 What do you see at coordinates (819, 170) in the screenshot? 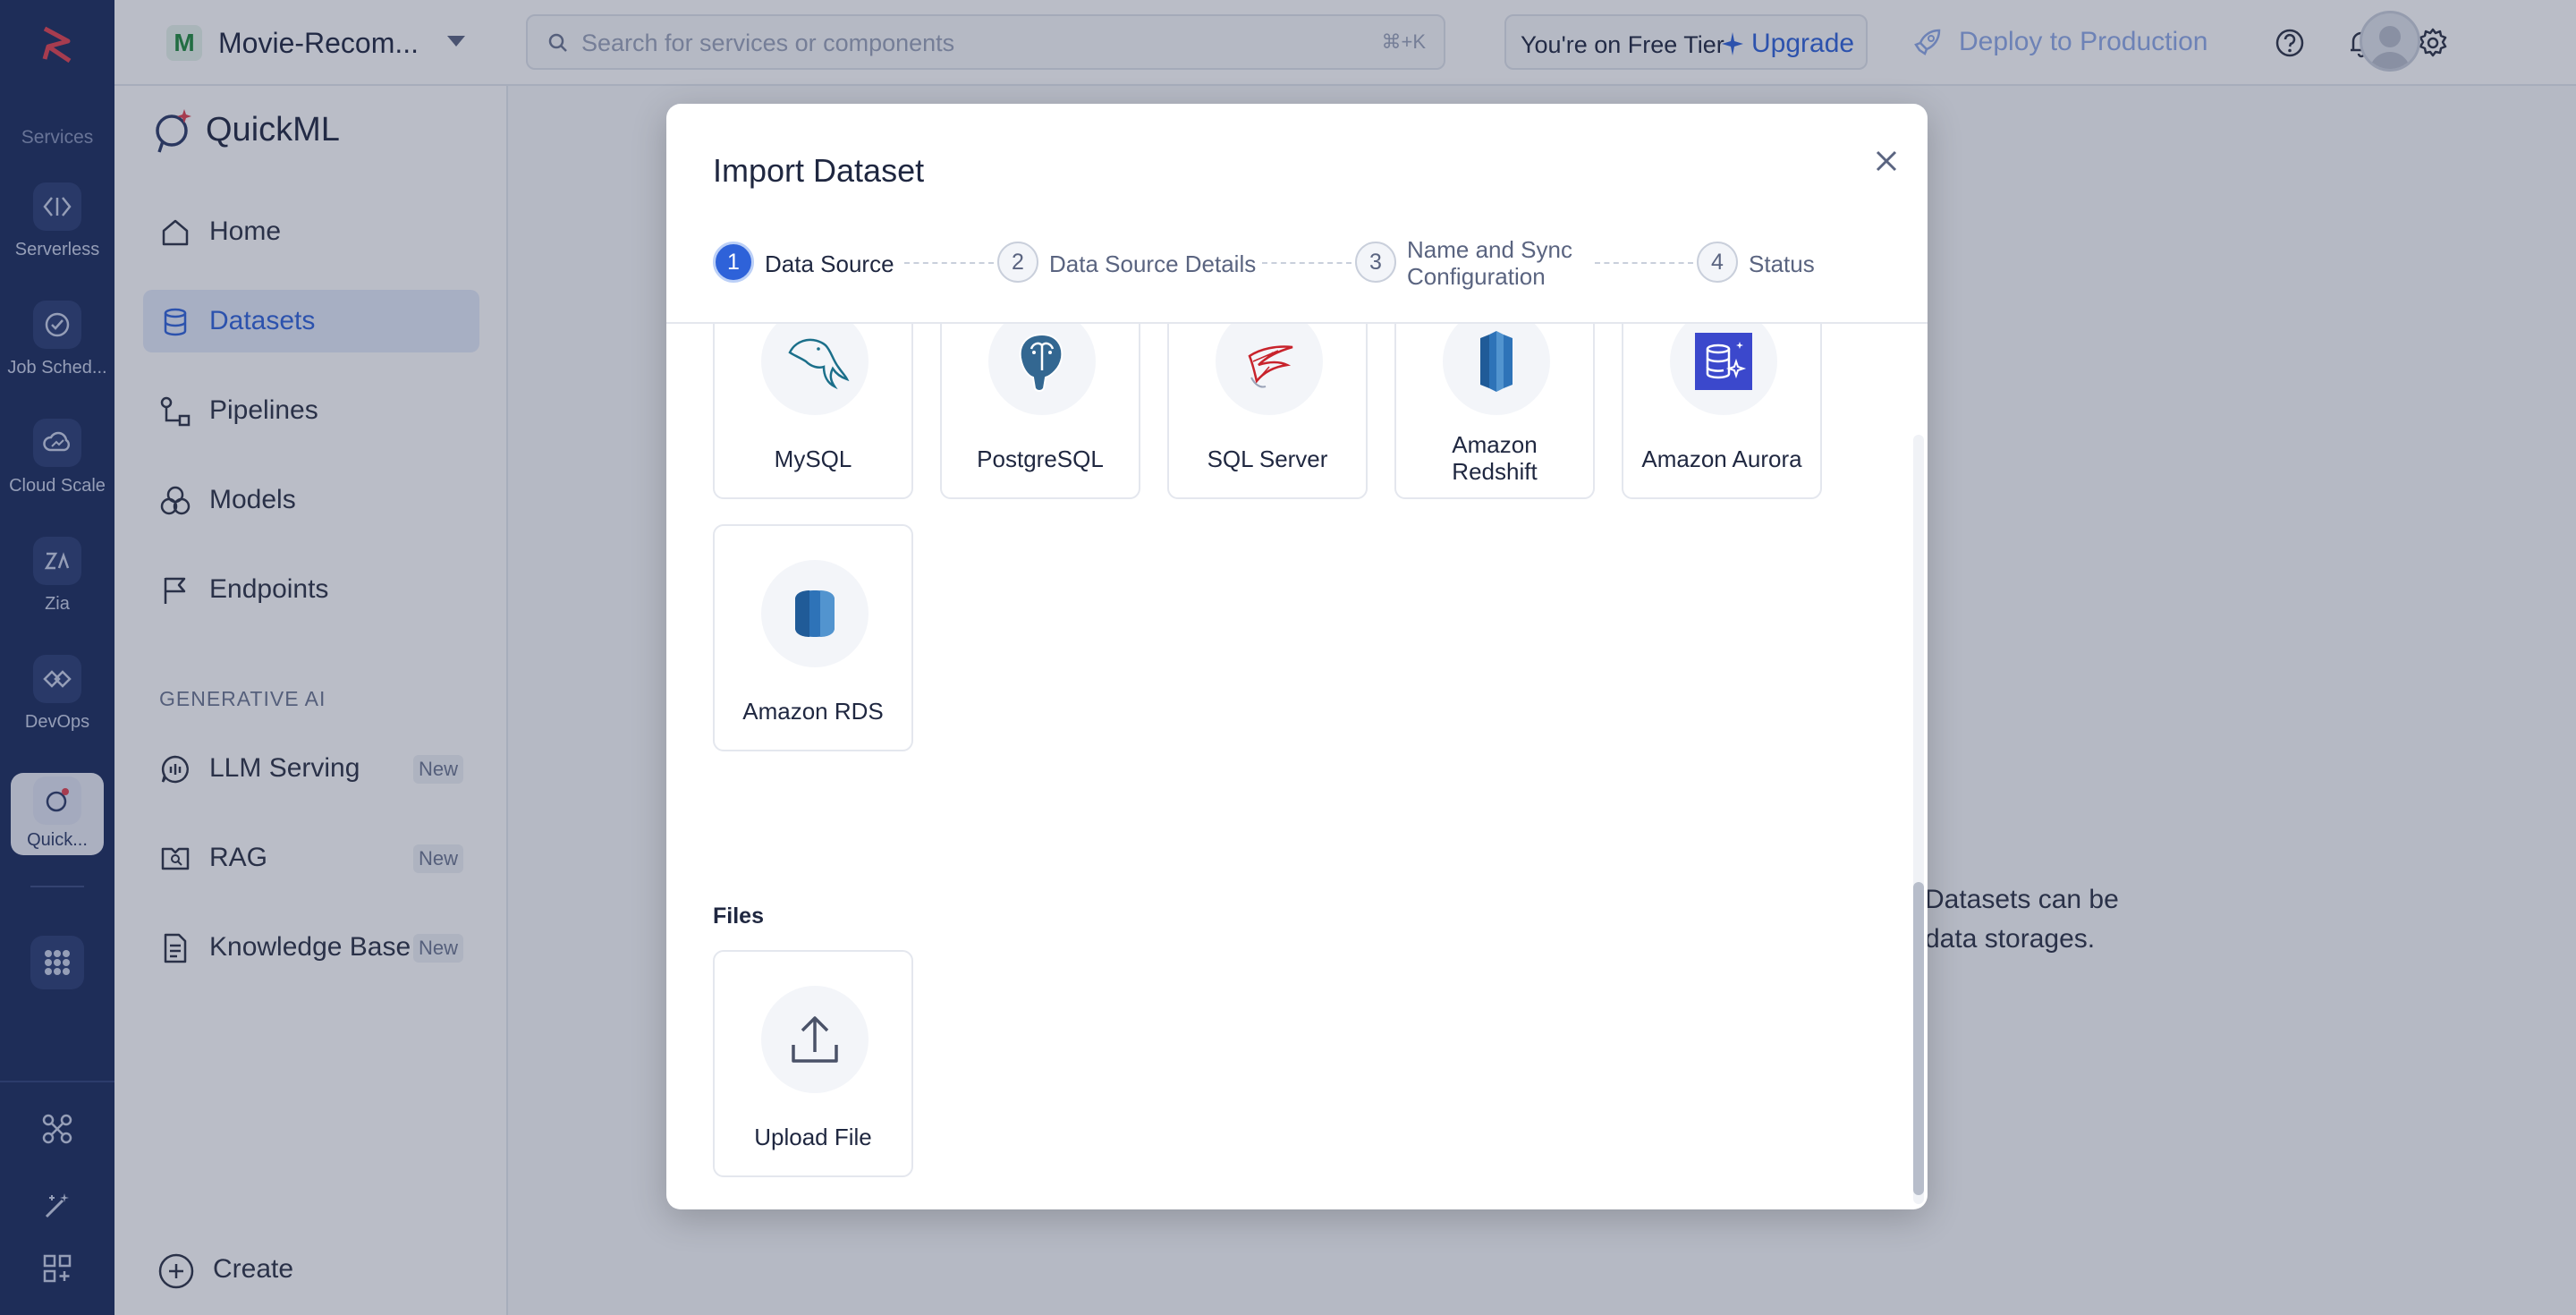
I see `dialog-title: Import Dataset` at bounding box center [819, 170].